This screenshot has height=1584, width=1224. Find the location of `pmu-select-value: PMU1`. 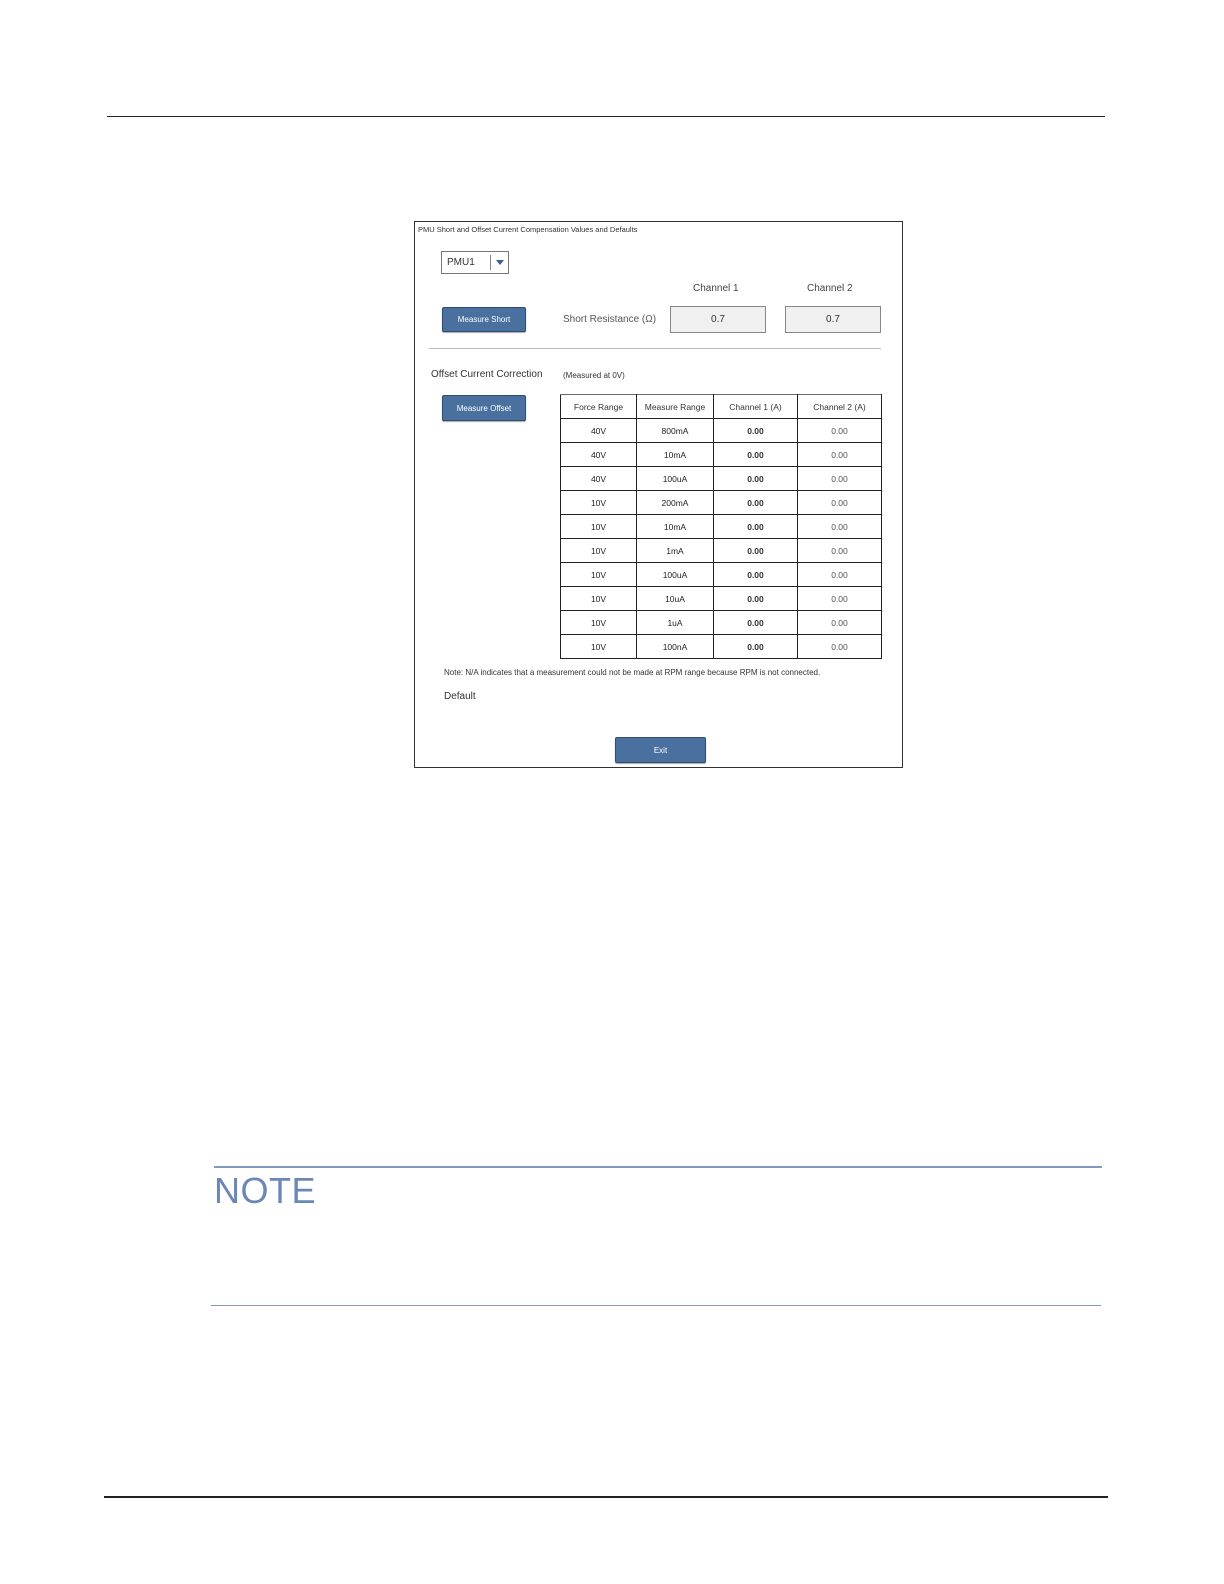

pmu-select-value: PMU1 is located at coordinates (461, 262).